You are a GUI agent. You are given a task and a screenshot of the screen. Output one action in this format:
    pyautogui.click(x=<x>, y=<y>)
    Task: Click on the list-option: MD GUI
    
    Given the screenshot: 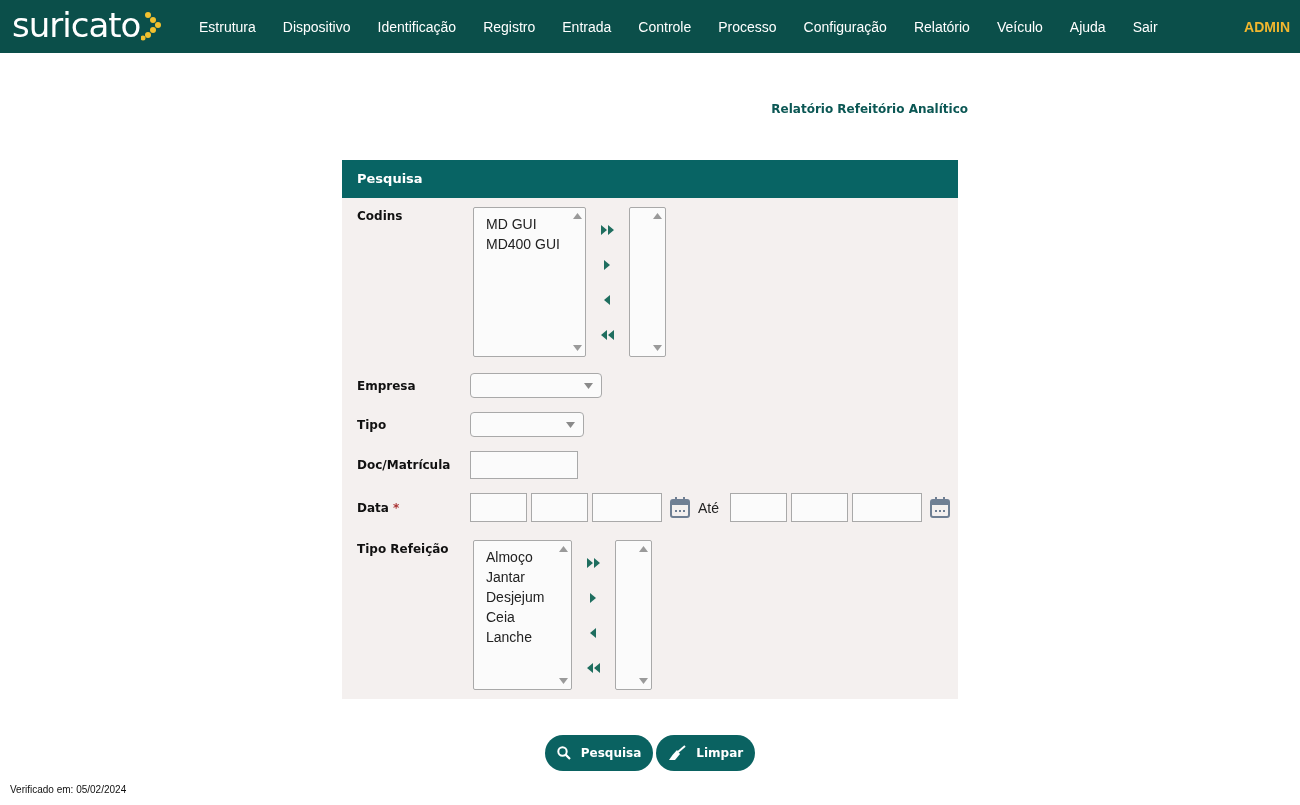 What is the action you would take?
    pyautogui.click(x=528, y=224)
    